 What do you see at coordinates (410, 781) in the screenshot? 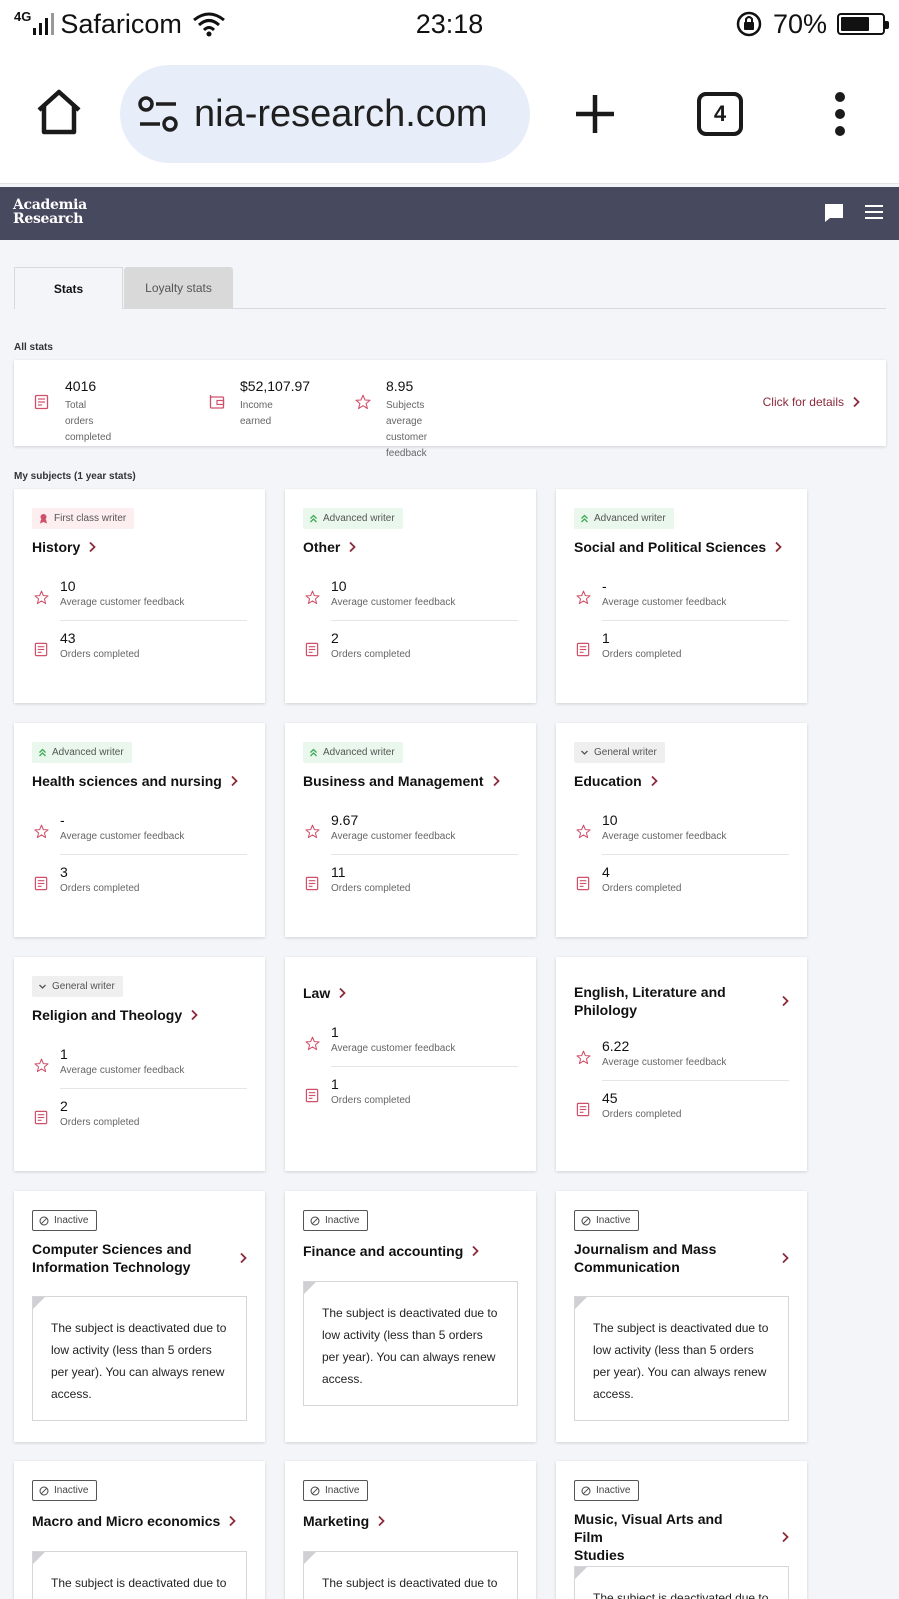
I see `subject-title: Business and Management` at bounding box center [410, 781].